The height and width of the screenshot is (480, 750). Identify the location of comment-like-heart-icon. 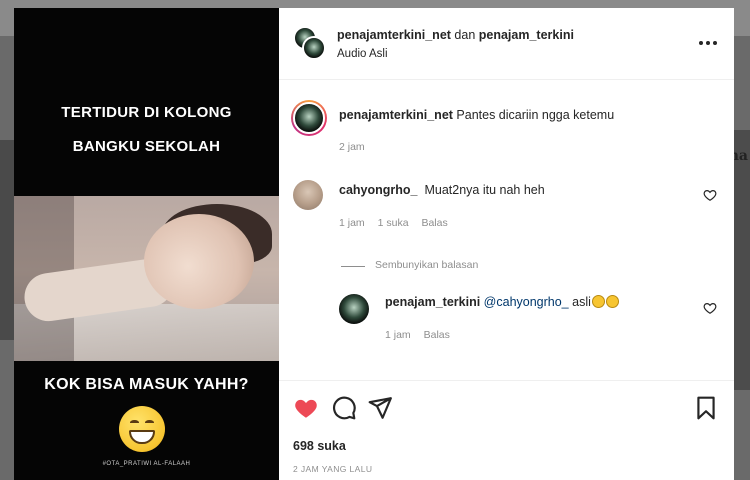
(710, 195).